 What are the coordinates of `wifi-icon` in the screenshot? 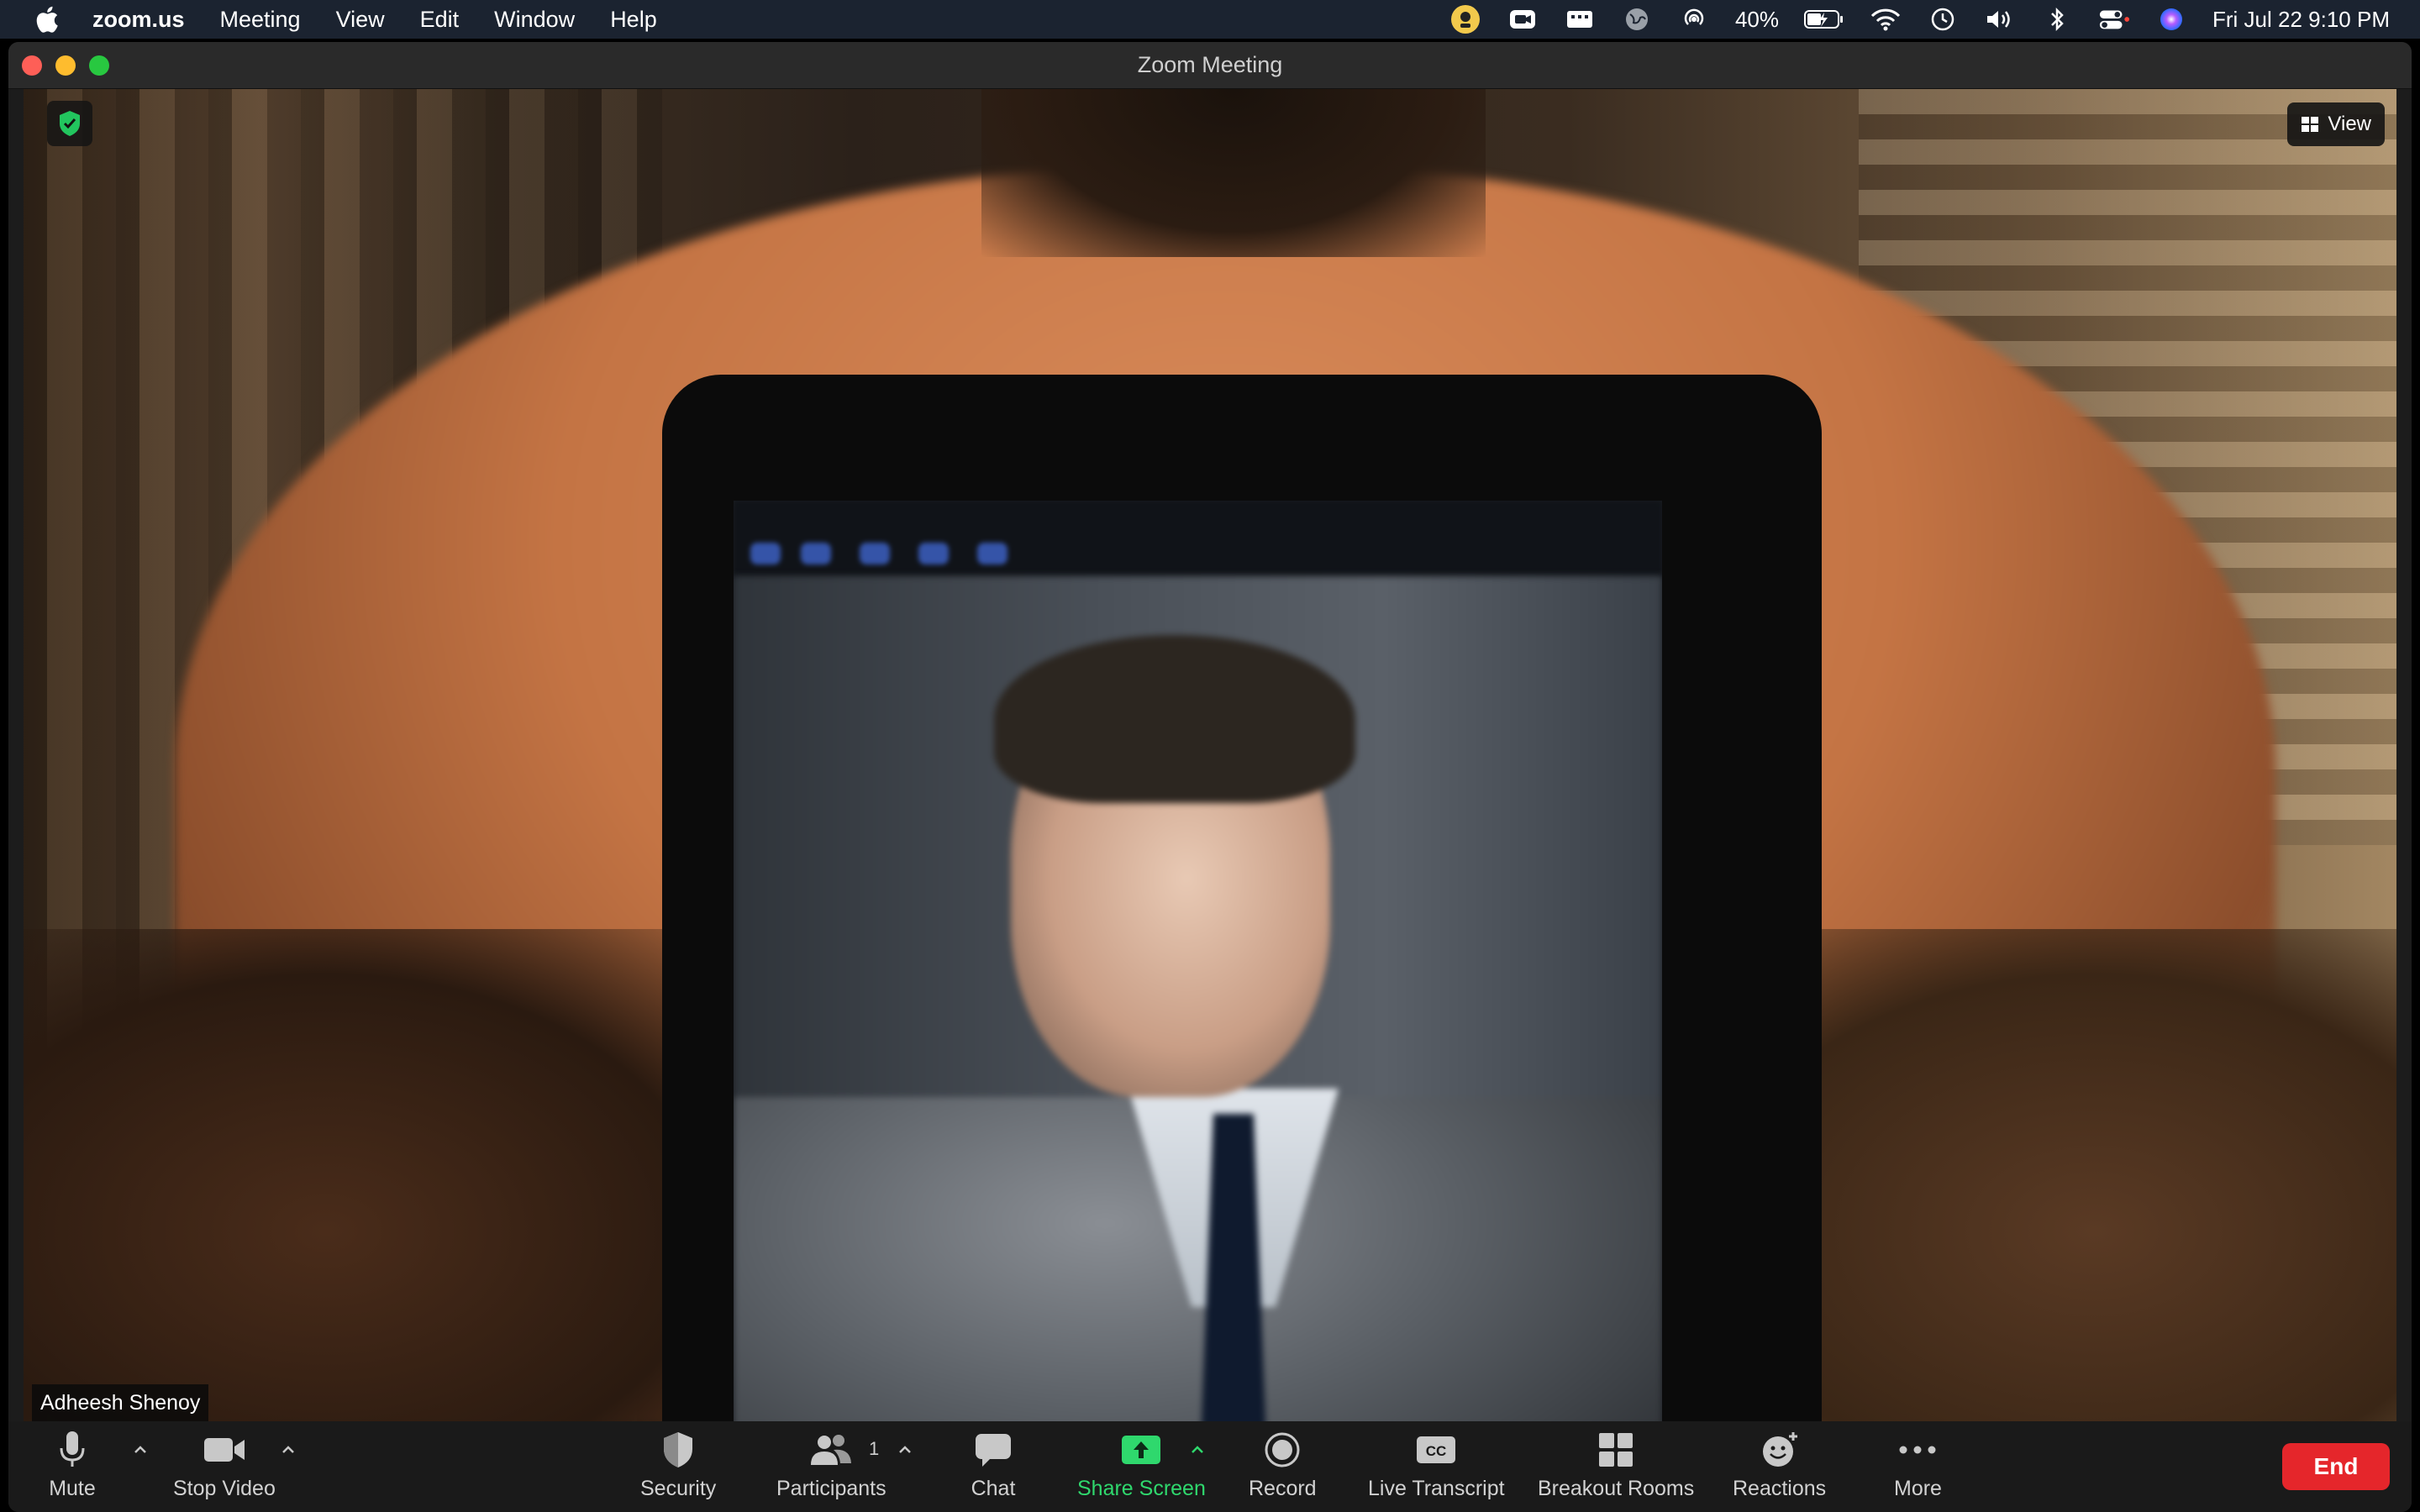 It's located at (1886, 19).